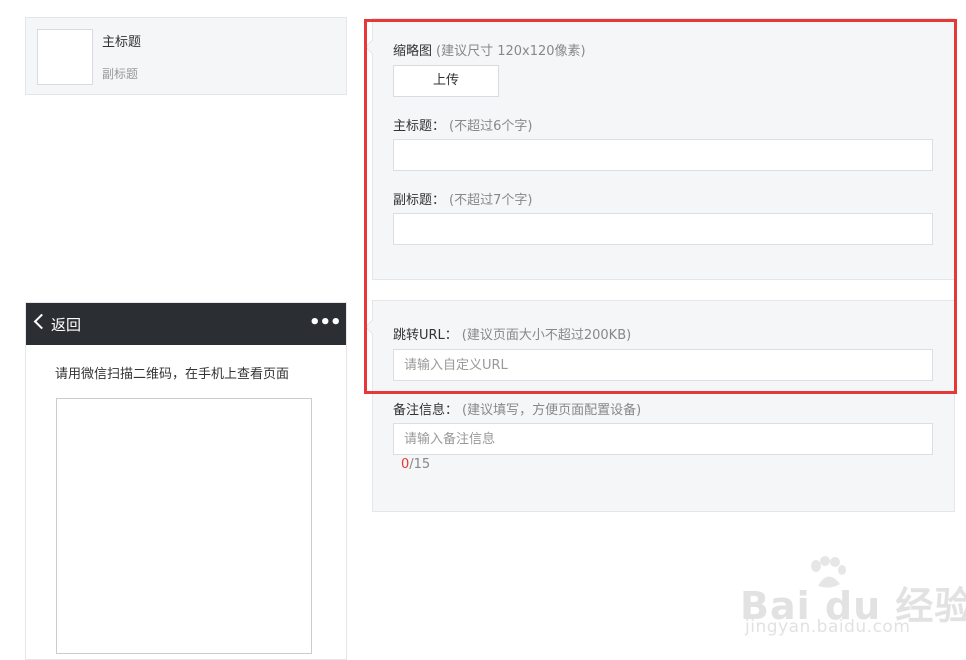 The image size is (966, 660). What do you see at coordinates (420, 464) in the screenshot?
I see `counter-max: /15` at bounding box center [420, 464].